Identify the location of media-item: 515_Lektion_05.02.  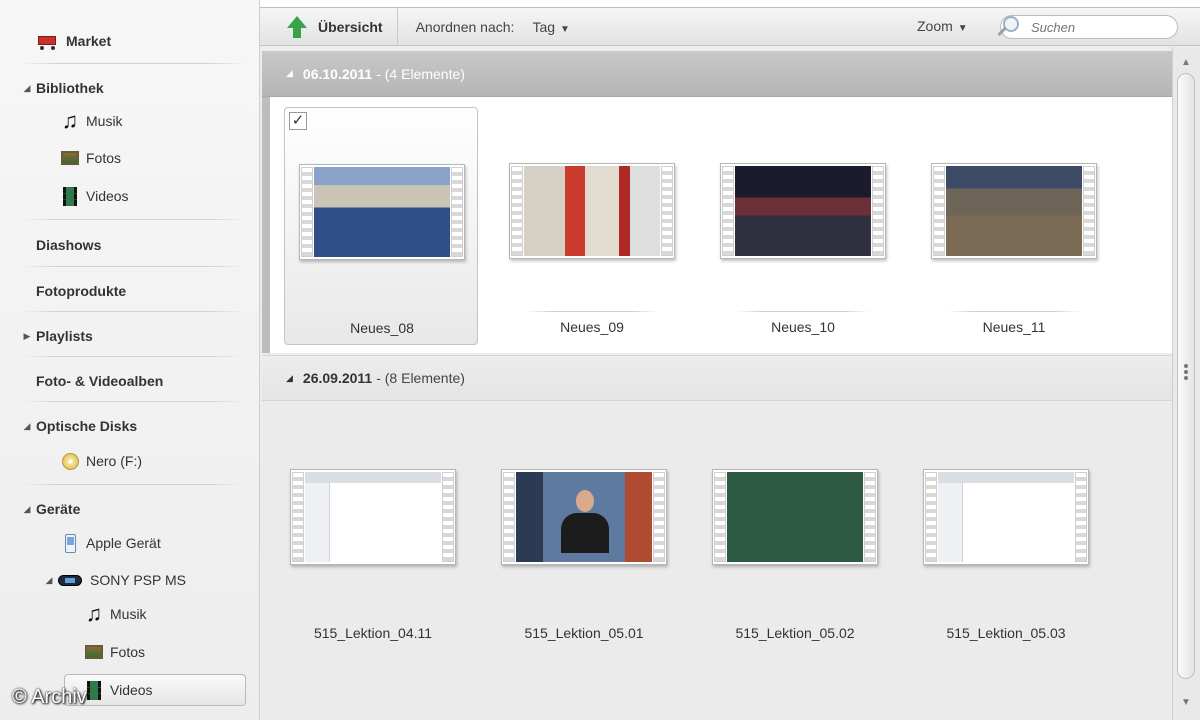
(795, 532).